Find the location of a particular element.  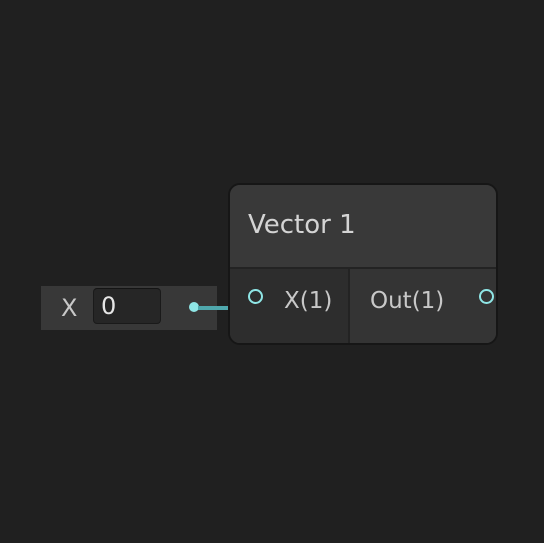

input-port-label: X(1) is located at coordinates (308, 301).